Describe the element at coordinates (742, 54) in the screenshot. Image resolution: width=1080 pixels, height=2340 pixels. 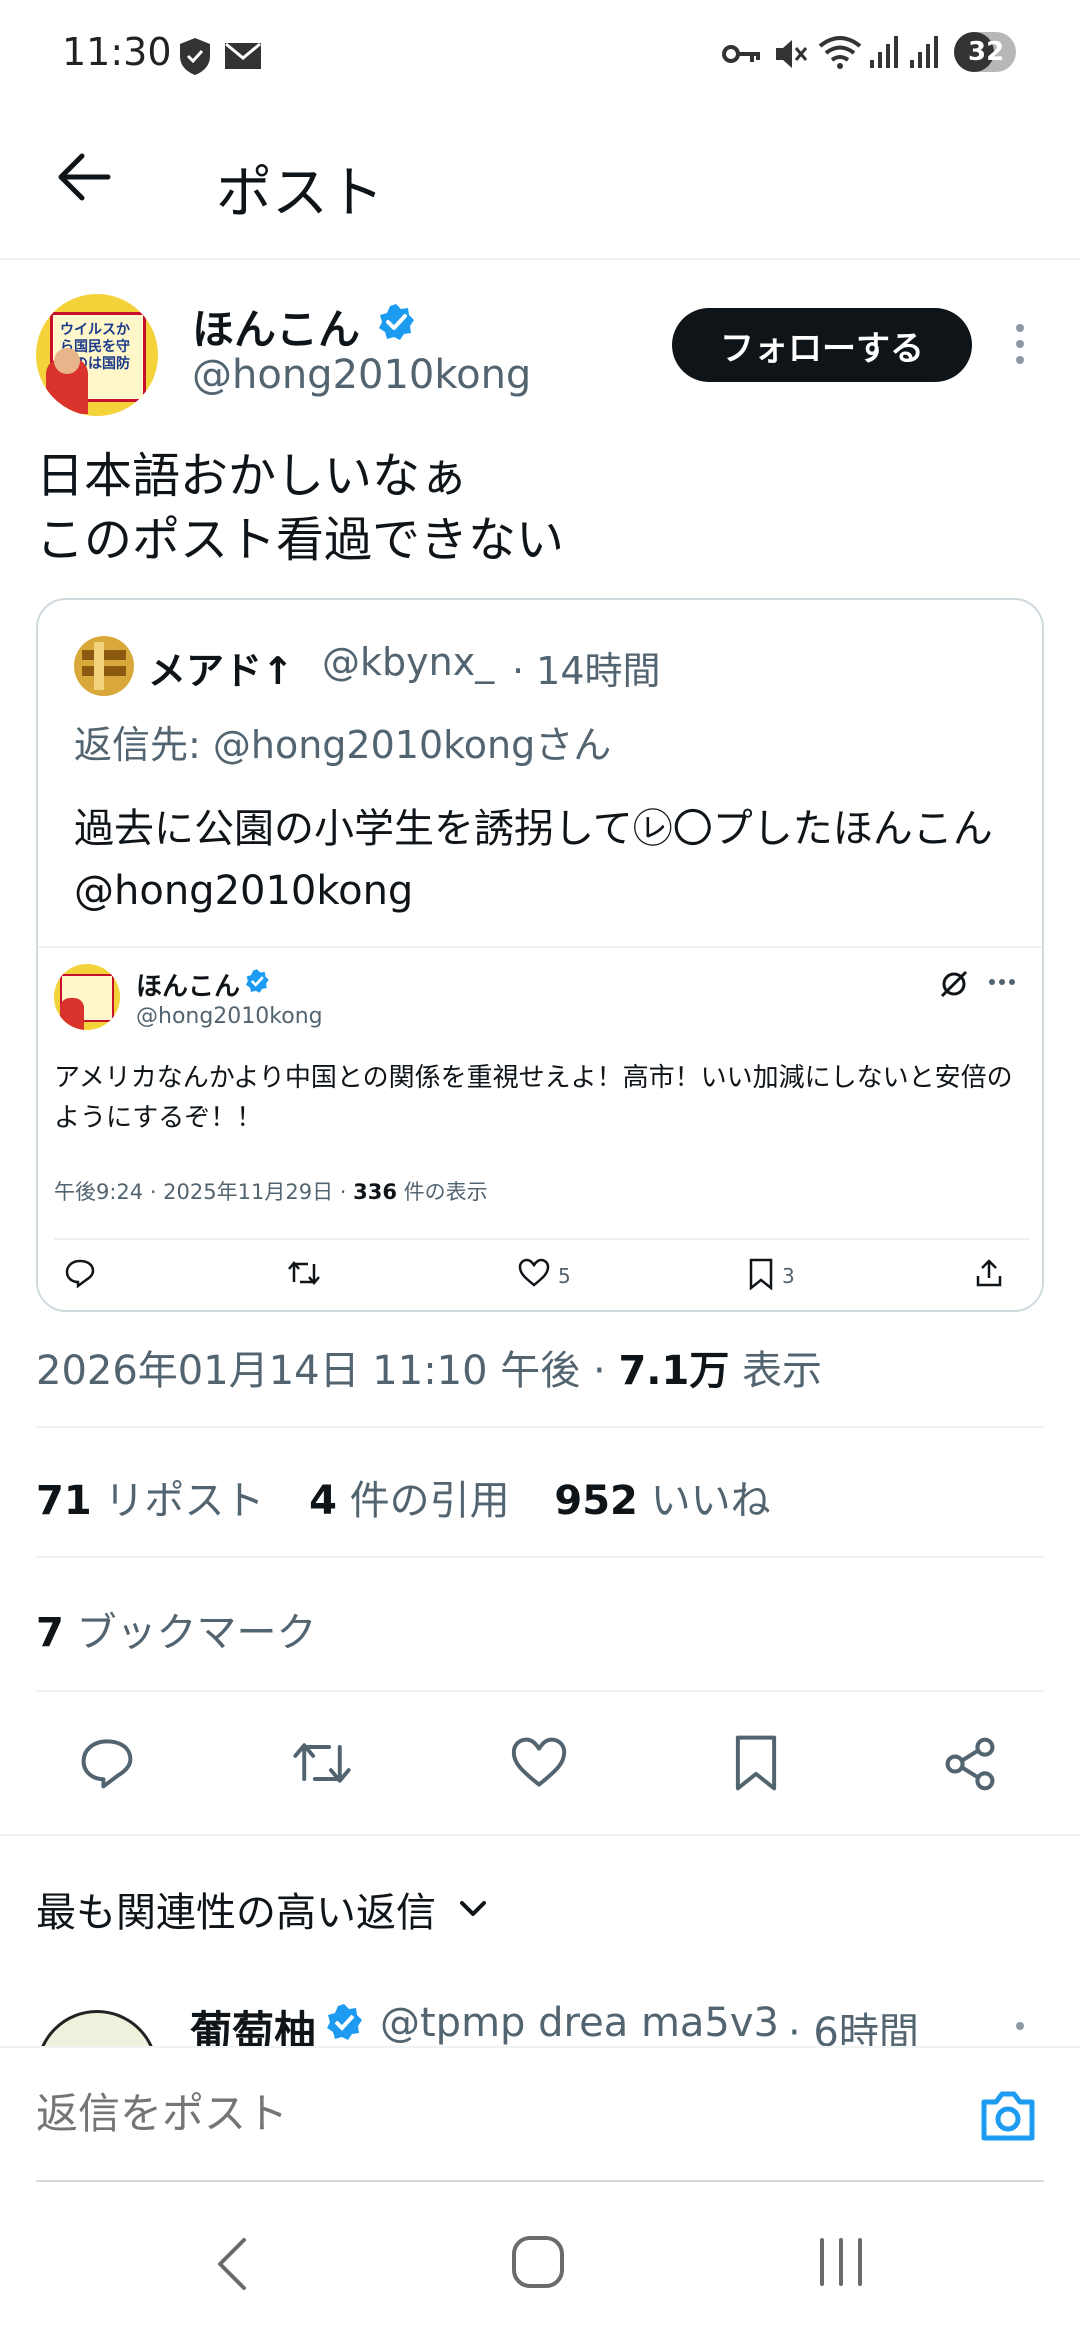
I see `key-icon` at that location.